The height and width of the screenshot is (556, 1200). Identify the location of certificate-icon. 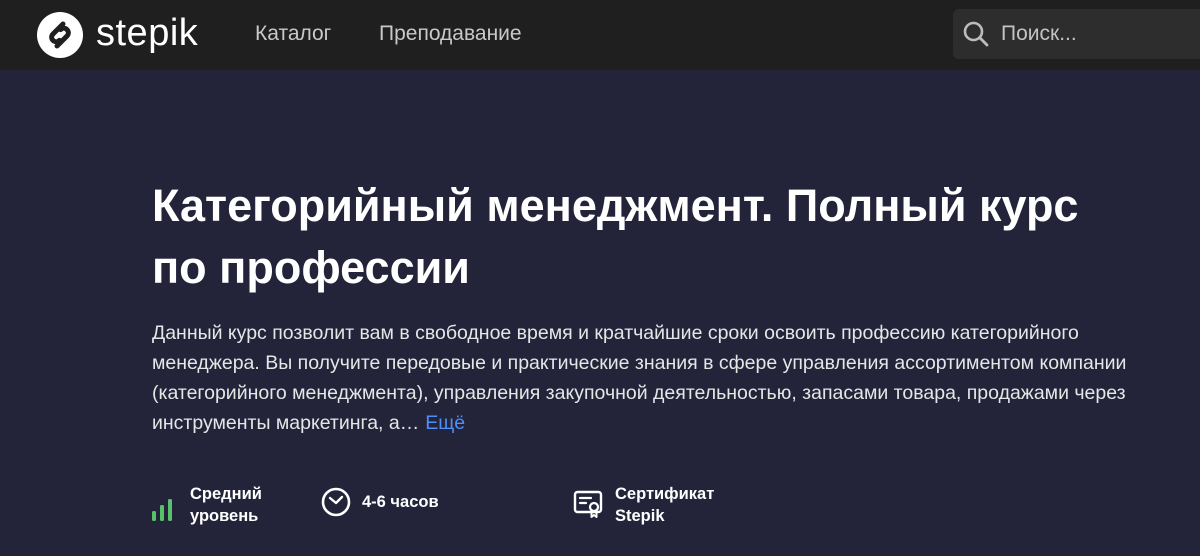
(588, 504).